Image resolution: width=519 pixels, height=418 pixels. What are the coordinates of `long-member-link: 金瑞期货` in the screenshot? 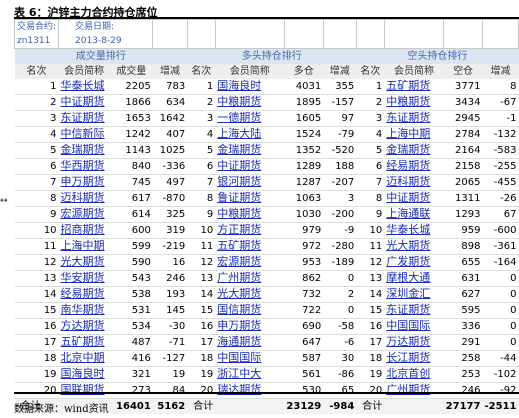 It's located at (239, 149).